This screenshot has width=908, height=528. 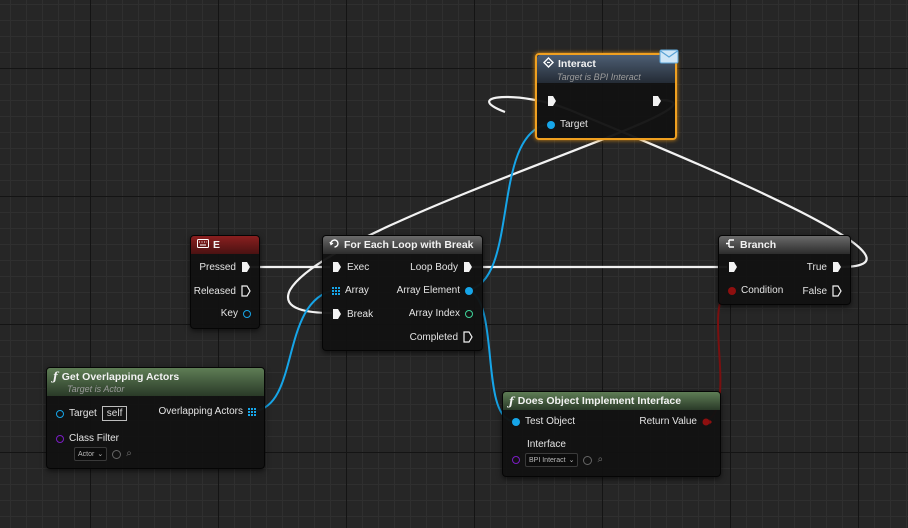 I want to click on pin-label: Array Element, so click(x=428, y=290).